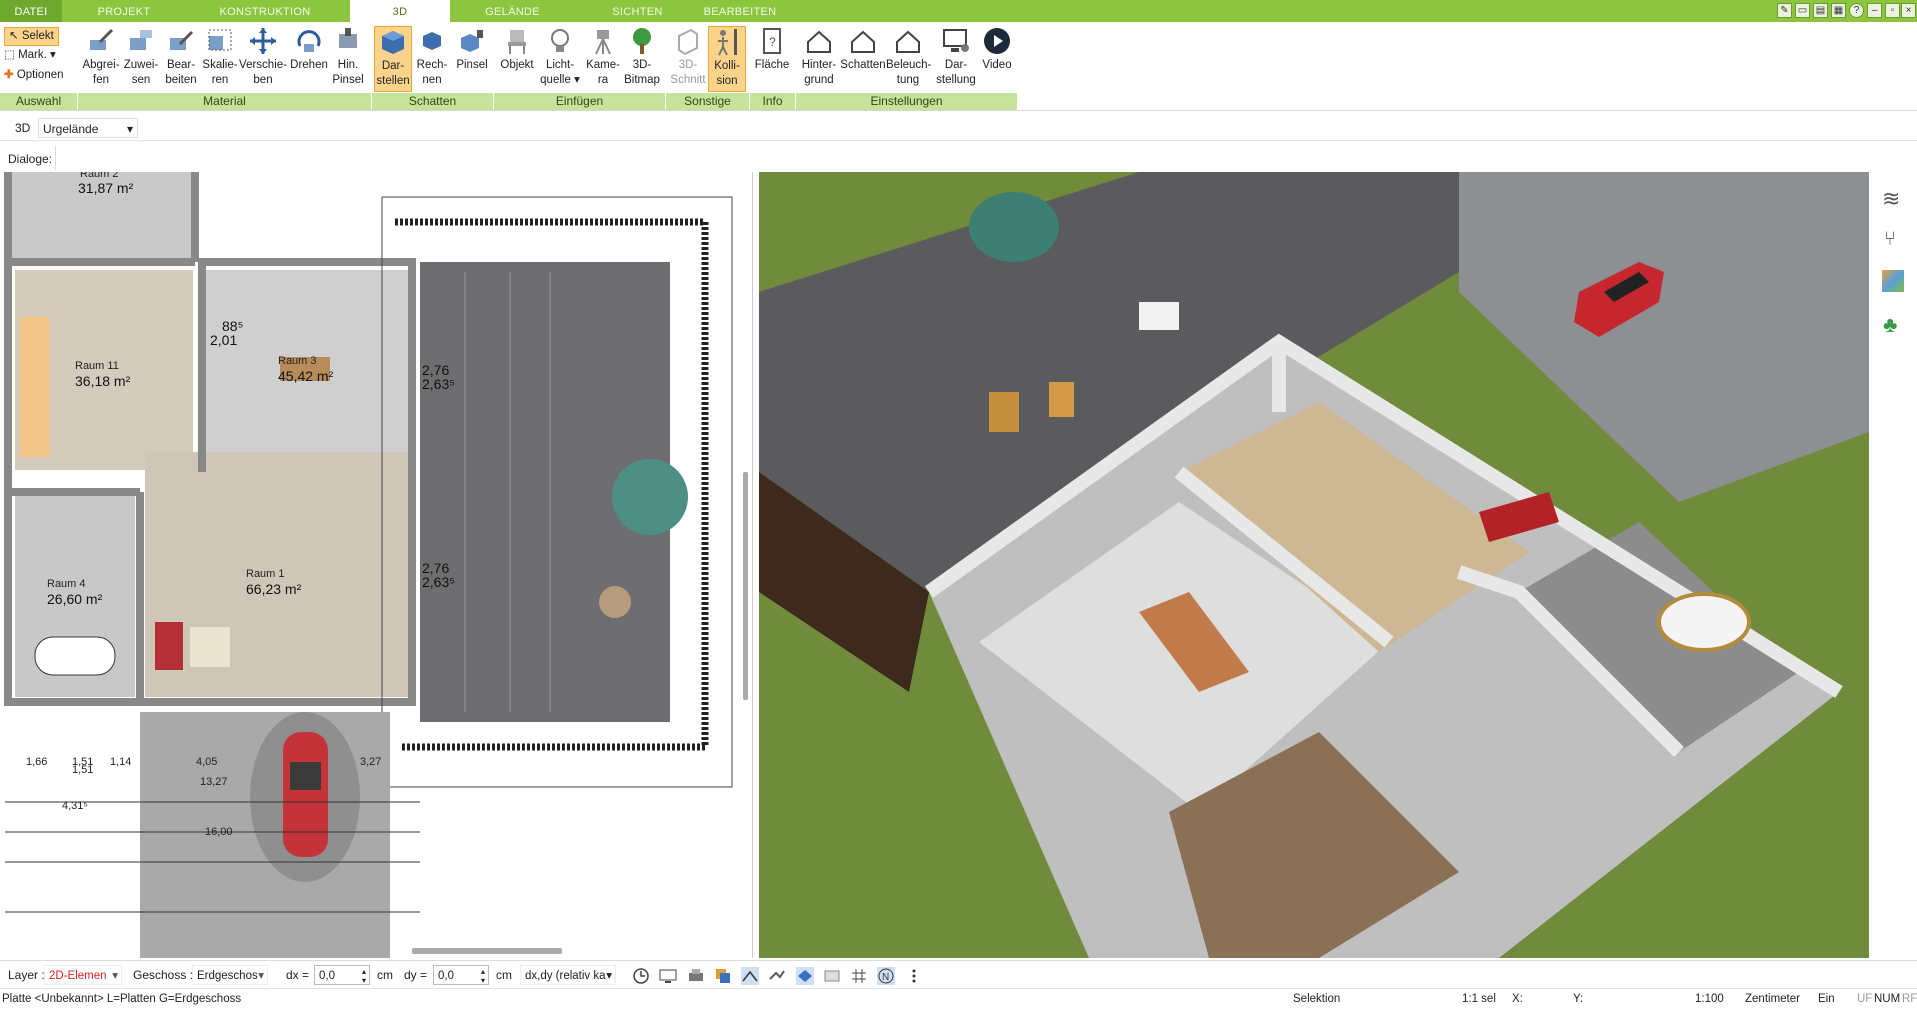 This screenshot has height=1009, width=1917. I want to click on patio-chair, so click(1061, 399).